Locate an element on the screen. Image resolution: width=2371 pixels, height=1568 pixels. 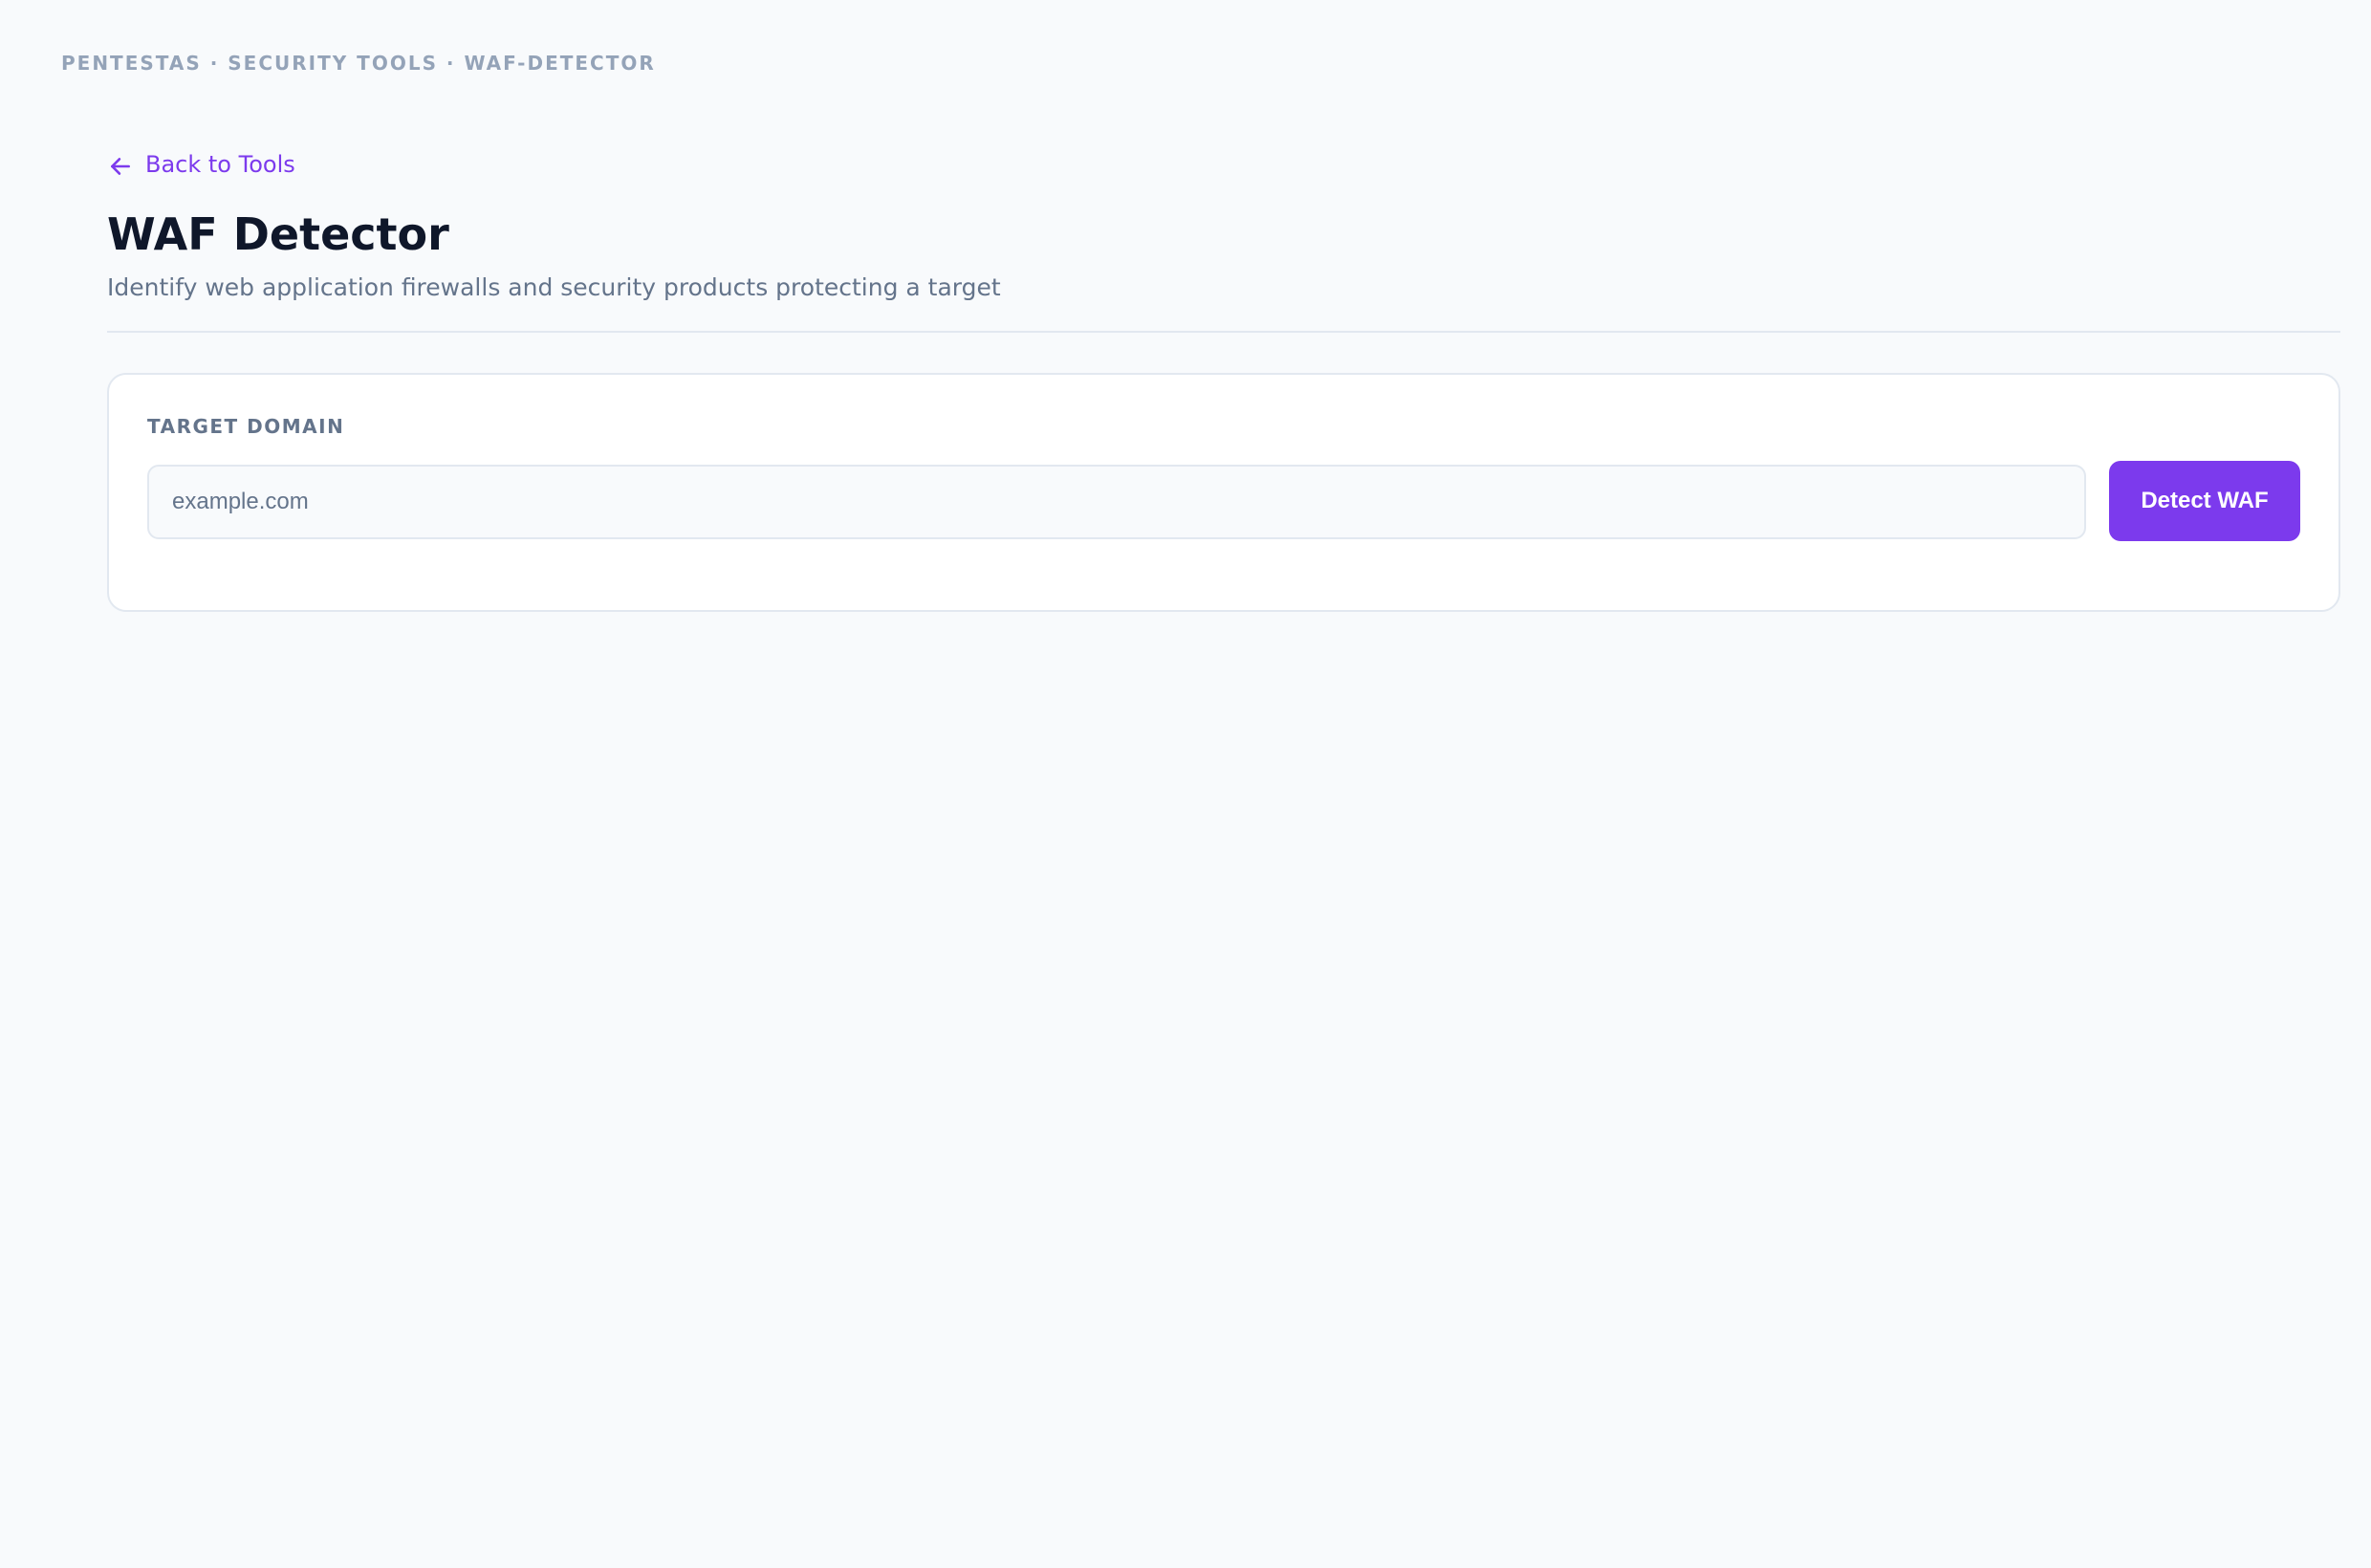
target-domain-input is located at coordinates (1116, 502).